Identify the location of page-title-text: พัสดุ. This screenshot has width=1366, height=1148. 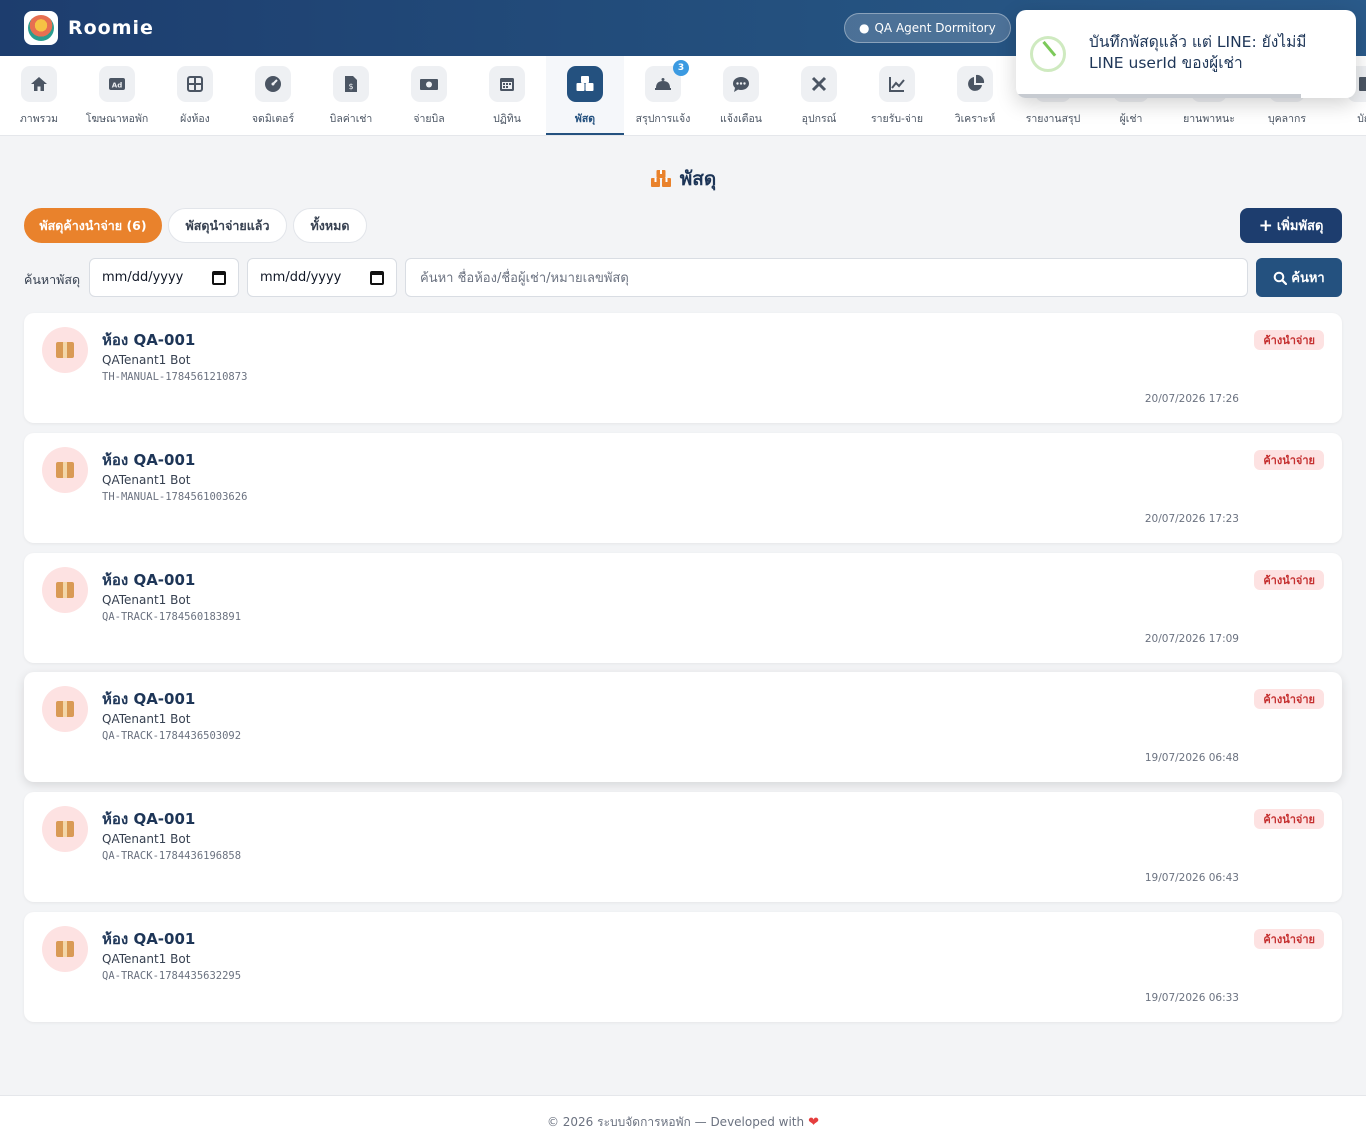
(698, 179).